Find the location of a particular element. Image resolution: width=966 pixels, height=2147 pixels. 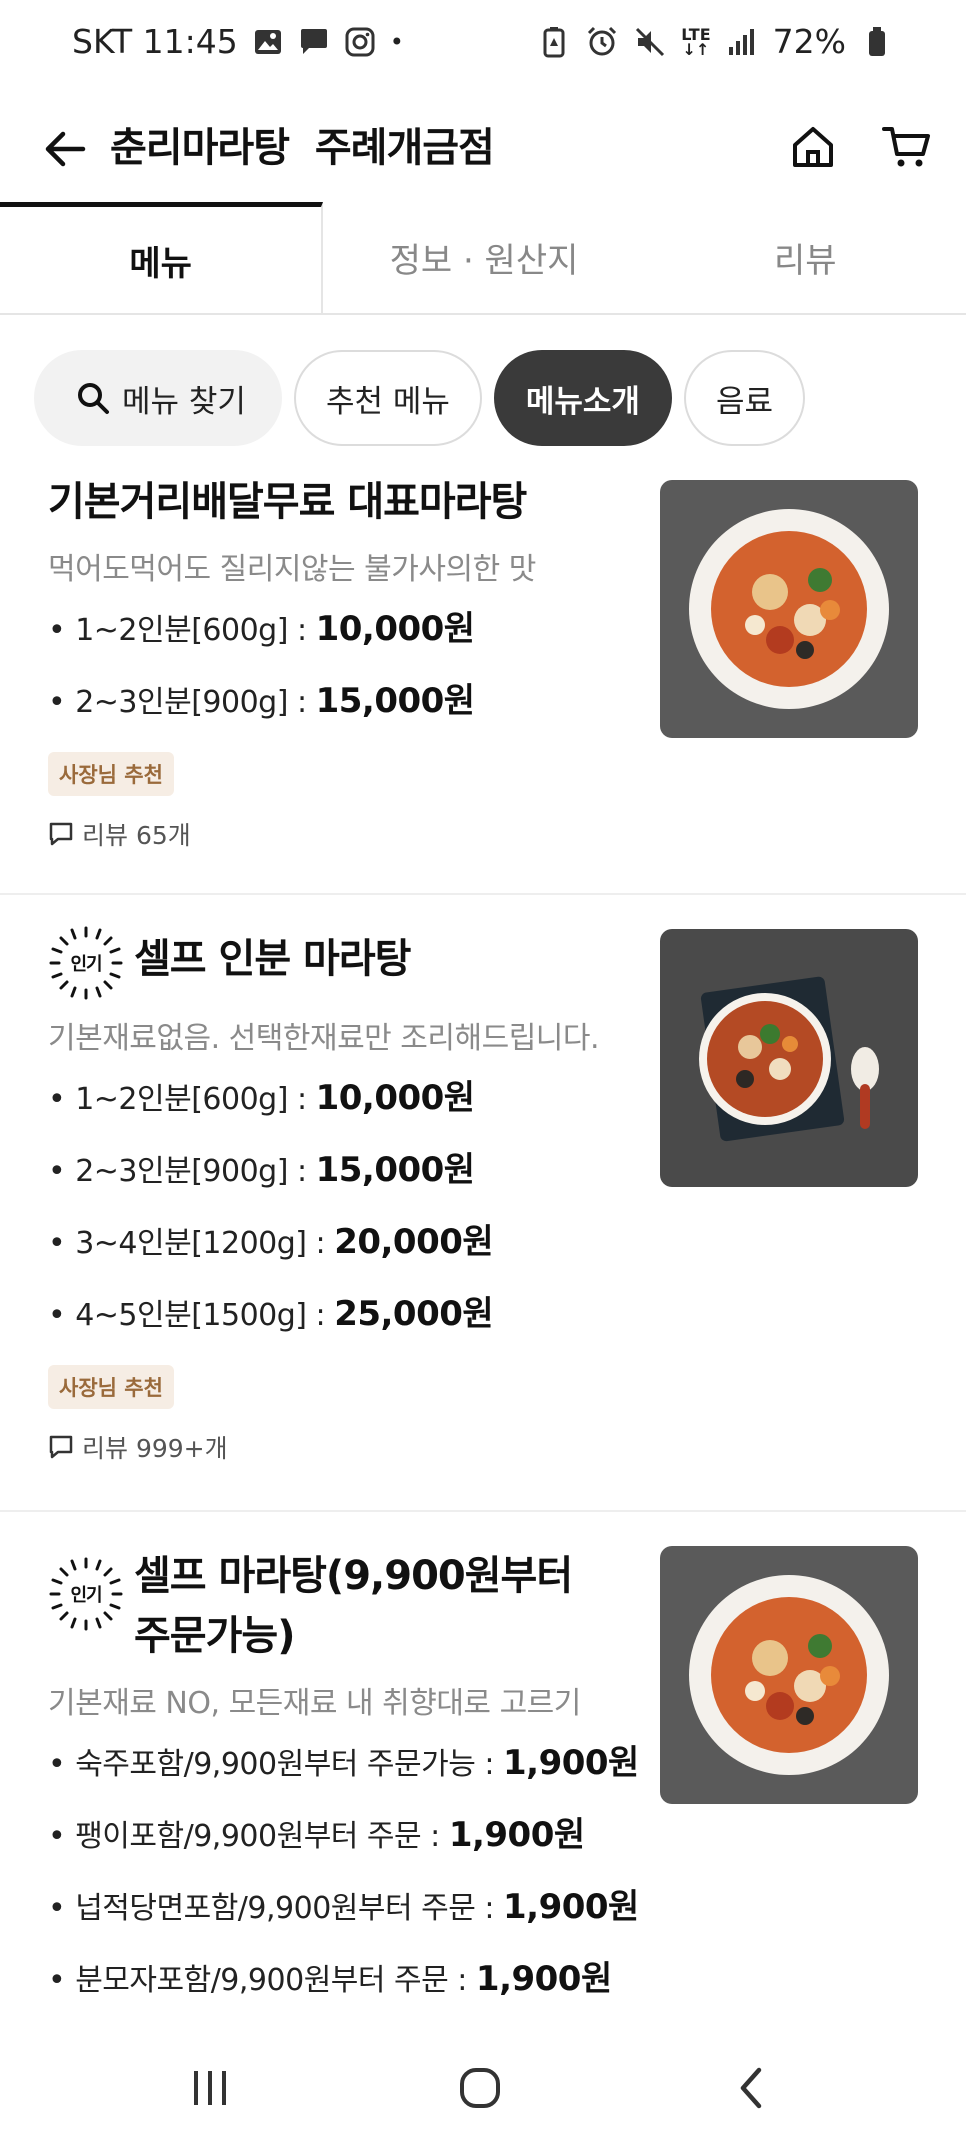

menu-item-name-row: 인기 셀프 인분 마라탕 is located at coordinates (323, 963).